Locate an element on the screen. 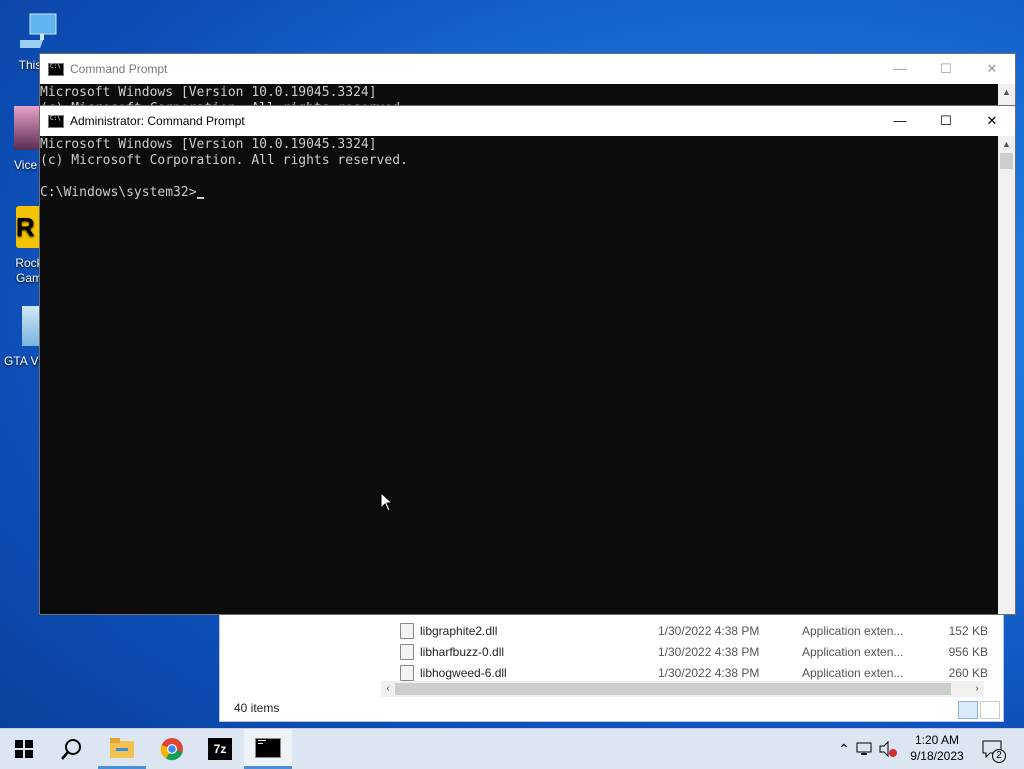 The width and height of the screenshot is (1024, 769). action-center-button: 2 is located at coordinates (994, 749).